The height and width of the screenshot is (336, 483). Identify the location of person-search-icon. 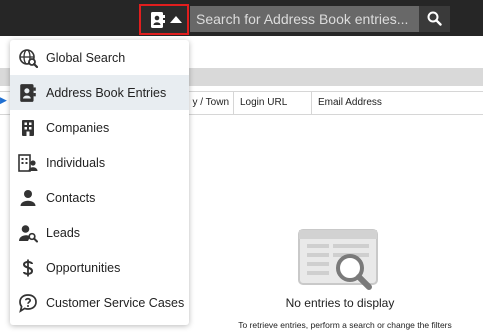
(28, 233).